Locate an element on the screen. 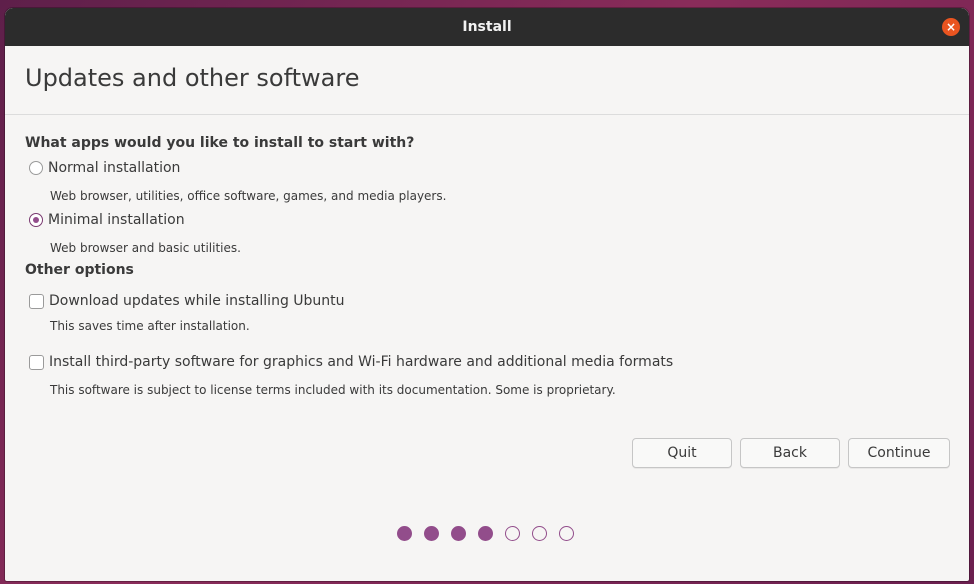 This screenshot has height=584, width=974. download-updates-checkbox: Download updates while installing Ubuntu is located at coordinates (187, 301).